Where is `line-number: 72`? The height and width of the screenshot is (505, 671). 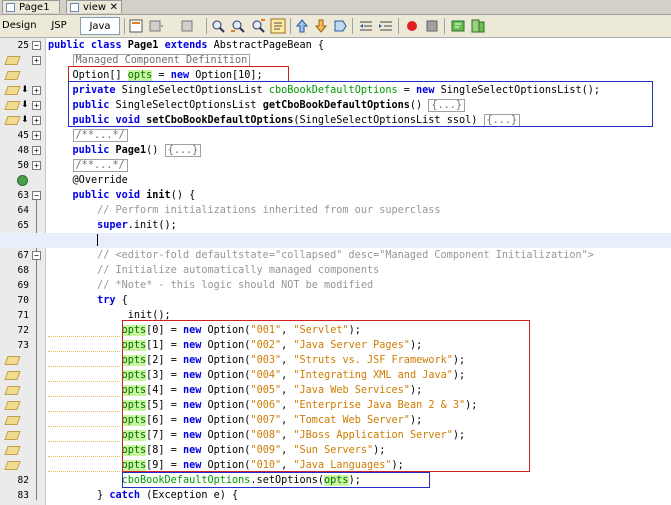 line-number: 72 is located at coordinates (23, 330).